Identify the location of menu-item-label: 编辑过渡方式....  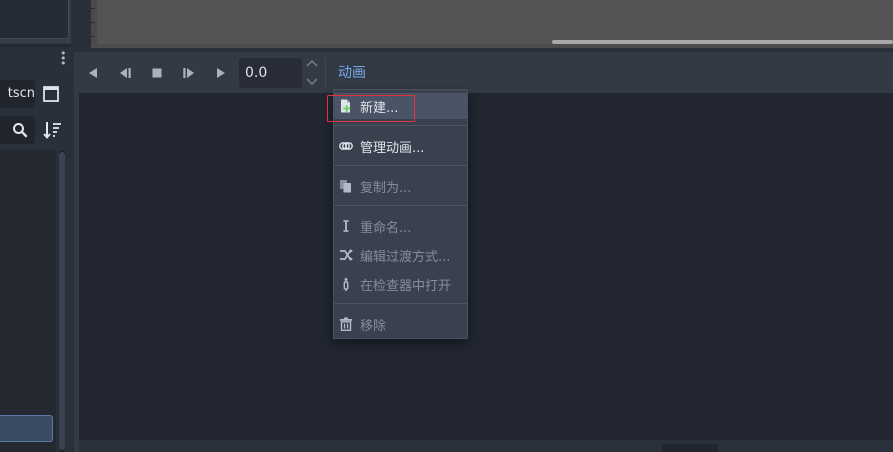
(405, 257).